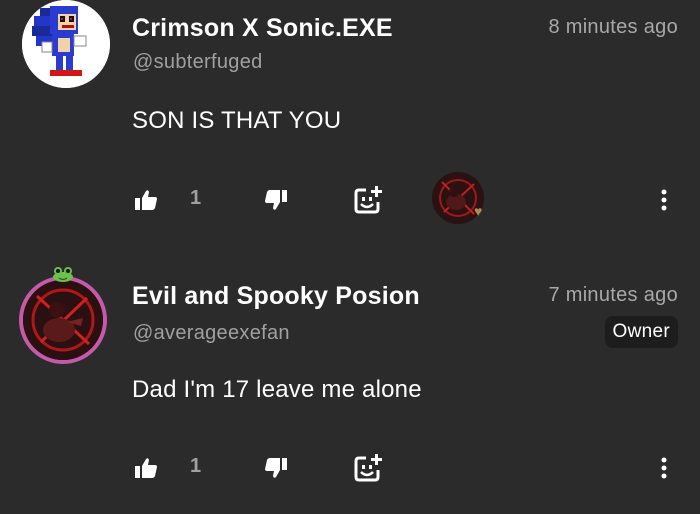 The width and height of the screenshot is (700, 514). Describe the element at coordinates (478, 211) in the screenshot. I see `heart-icon: ♥` at that location.